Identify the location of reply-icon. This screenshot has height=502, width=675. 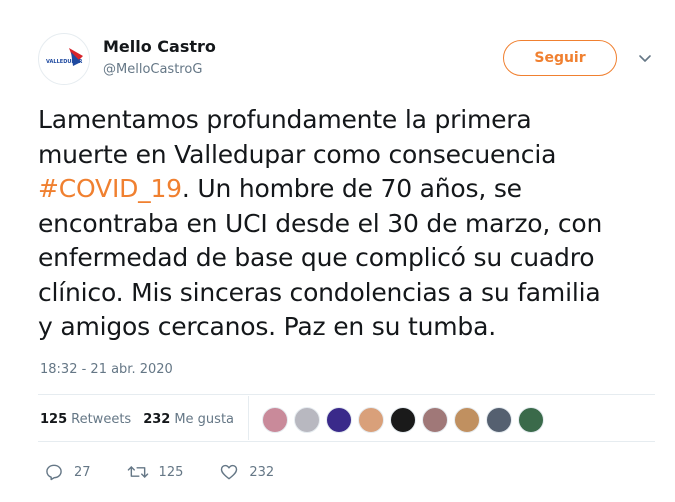
(54, 472).